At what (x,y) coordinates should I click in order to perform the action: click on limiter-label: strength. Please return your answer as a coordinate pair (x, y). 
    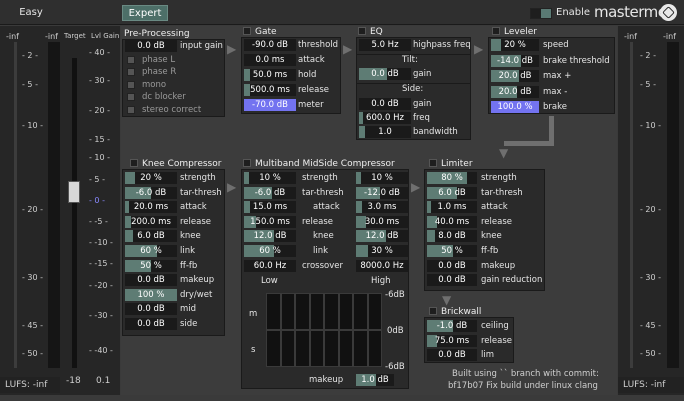
    Looking at the image, I should click on (499, 178).